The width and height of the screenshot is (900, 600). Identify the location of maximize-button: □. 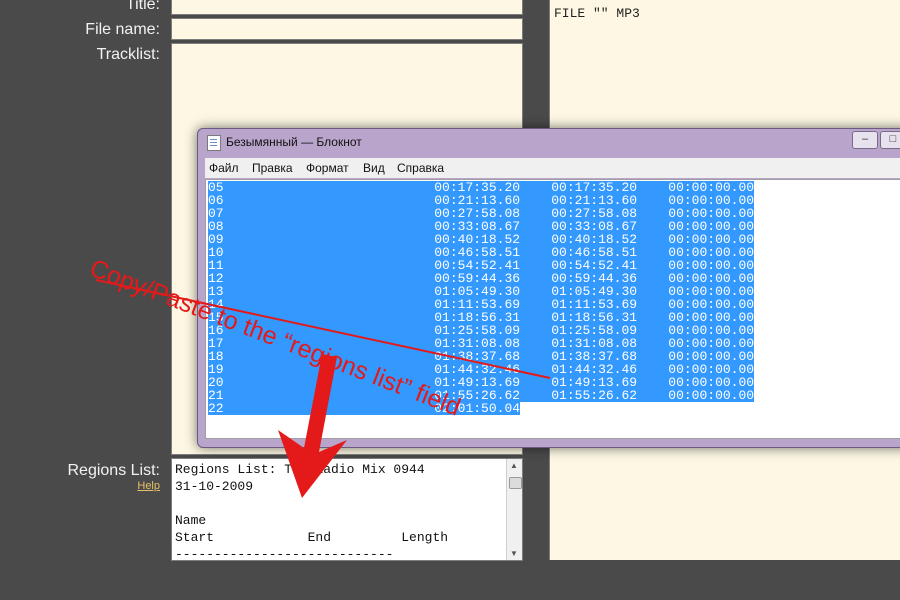
(890, 140).